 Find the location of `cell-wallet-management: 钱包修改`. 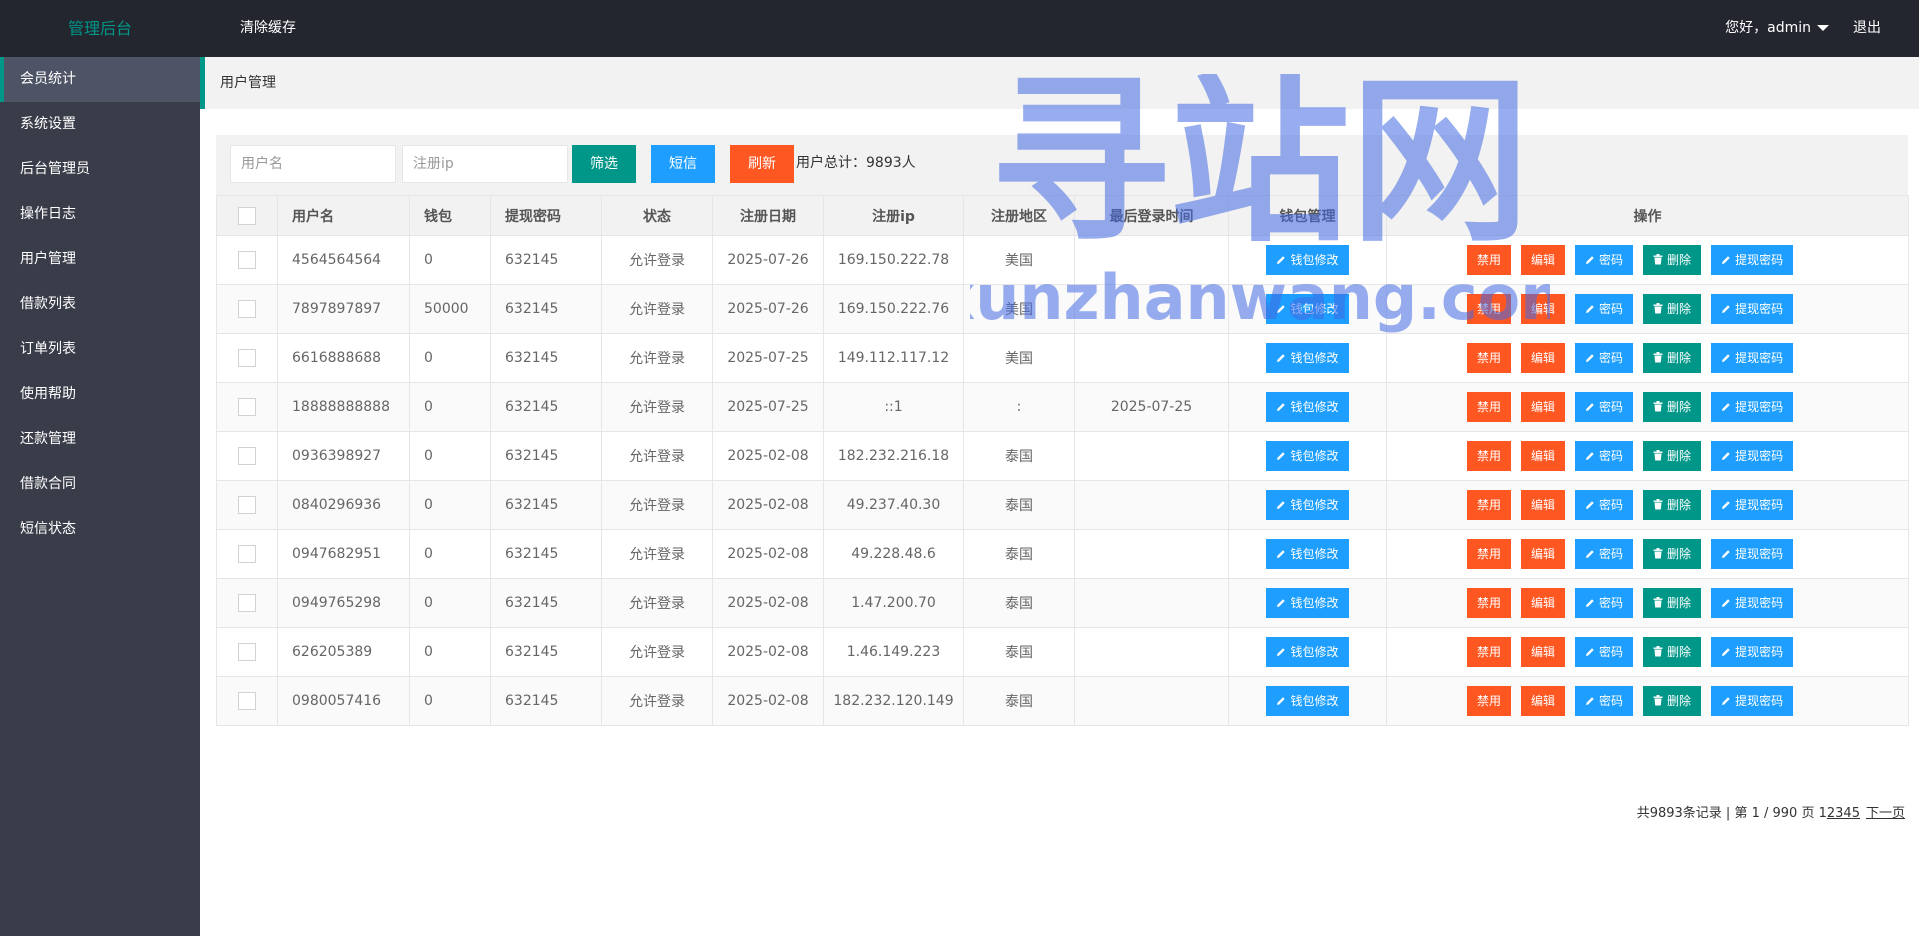

cell-wallet-management: 钱包修改 is located at coordinates (1307, 407).